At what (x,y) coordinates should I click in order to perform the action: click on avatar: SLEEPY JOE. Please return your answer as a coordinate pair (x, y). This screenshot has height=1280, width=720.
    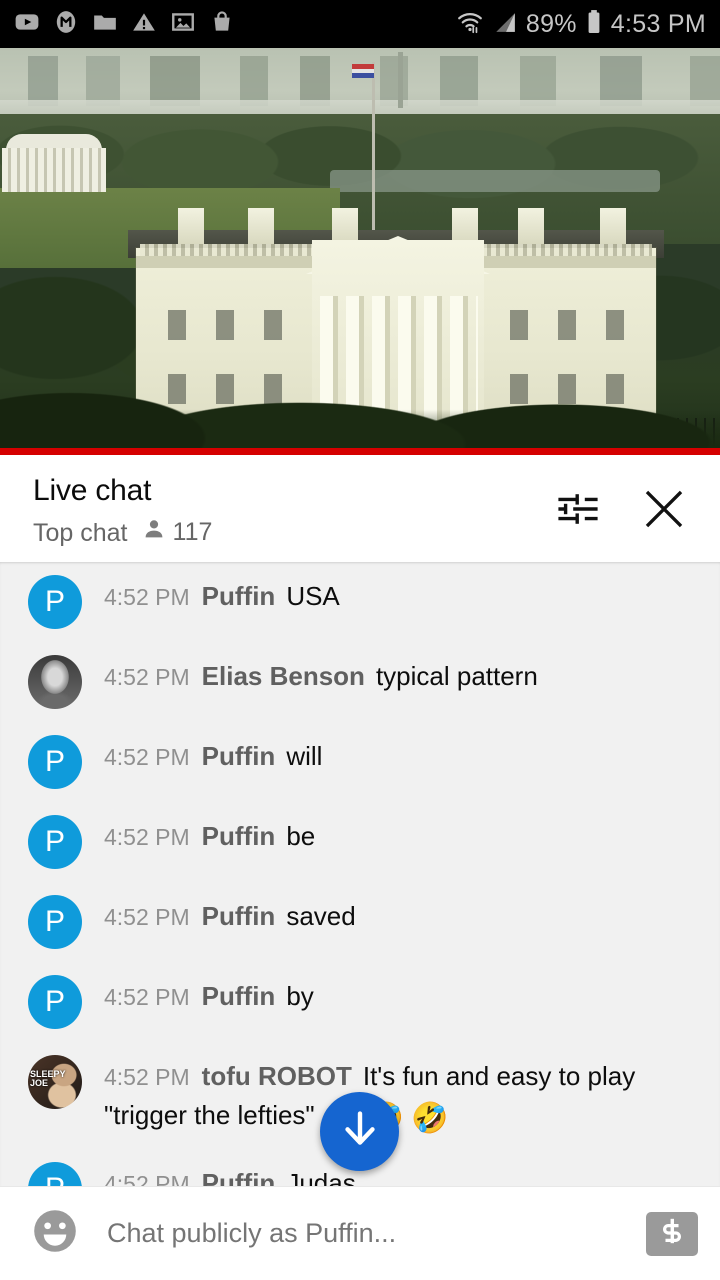
    Looking at the image, I should click on (55, 1082).